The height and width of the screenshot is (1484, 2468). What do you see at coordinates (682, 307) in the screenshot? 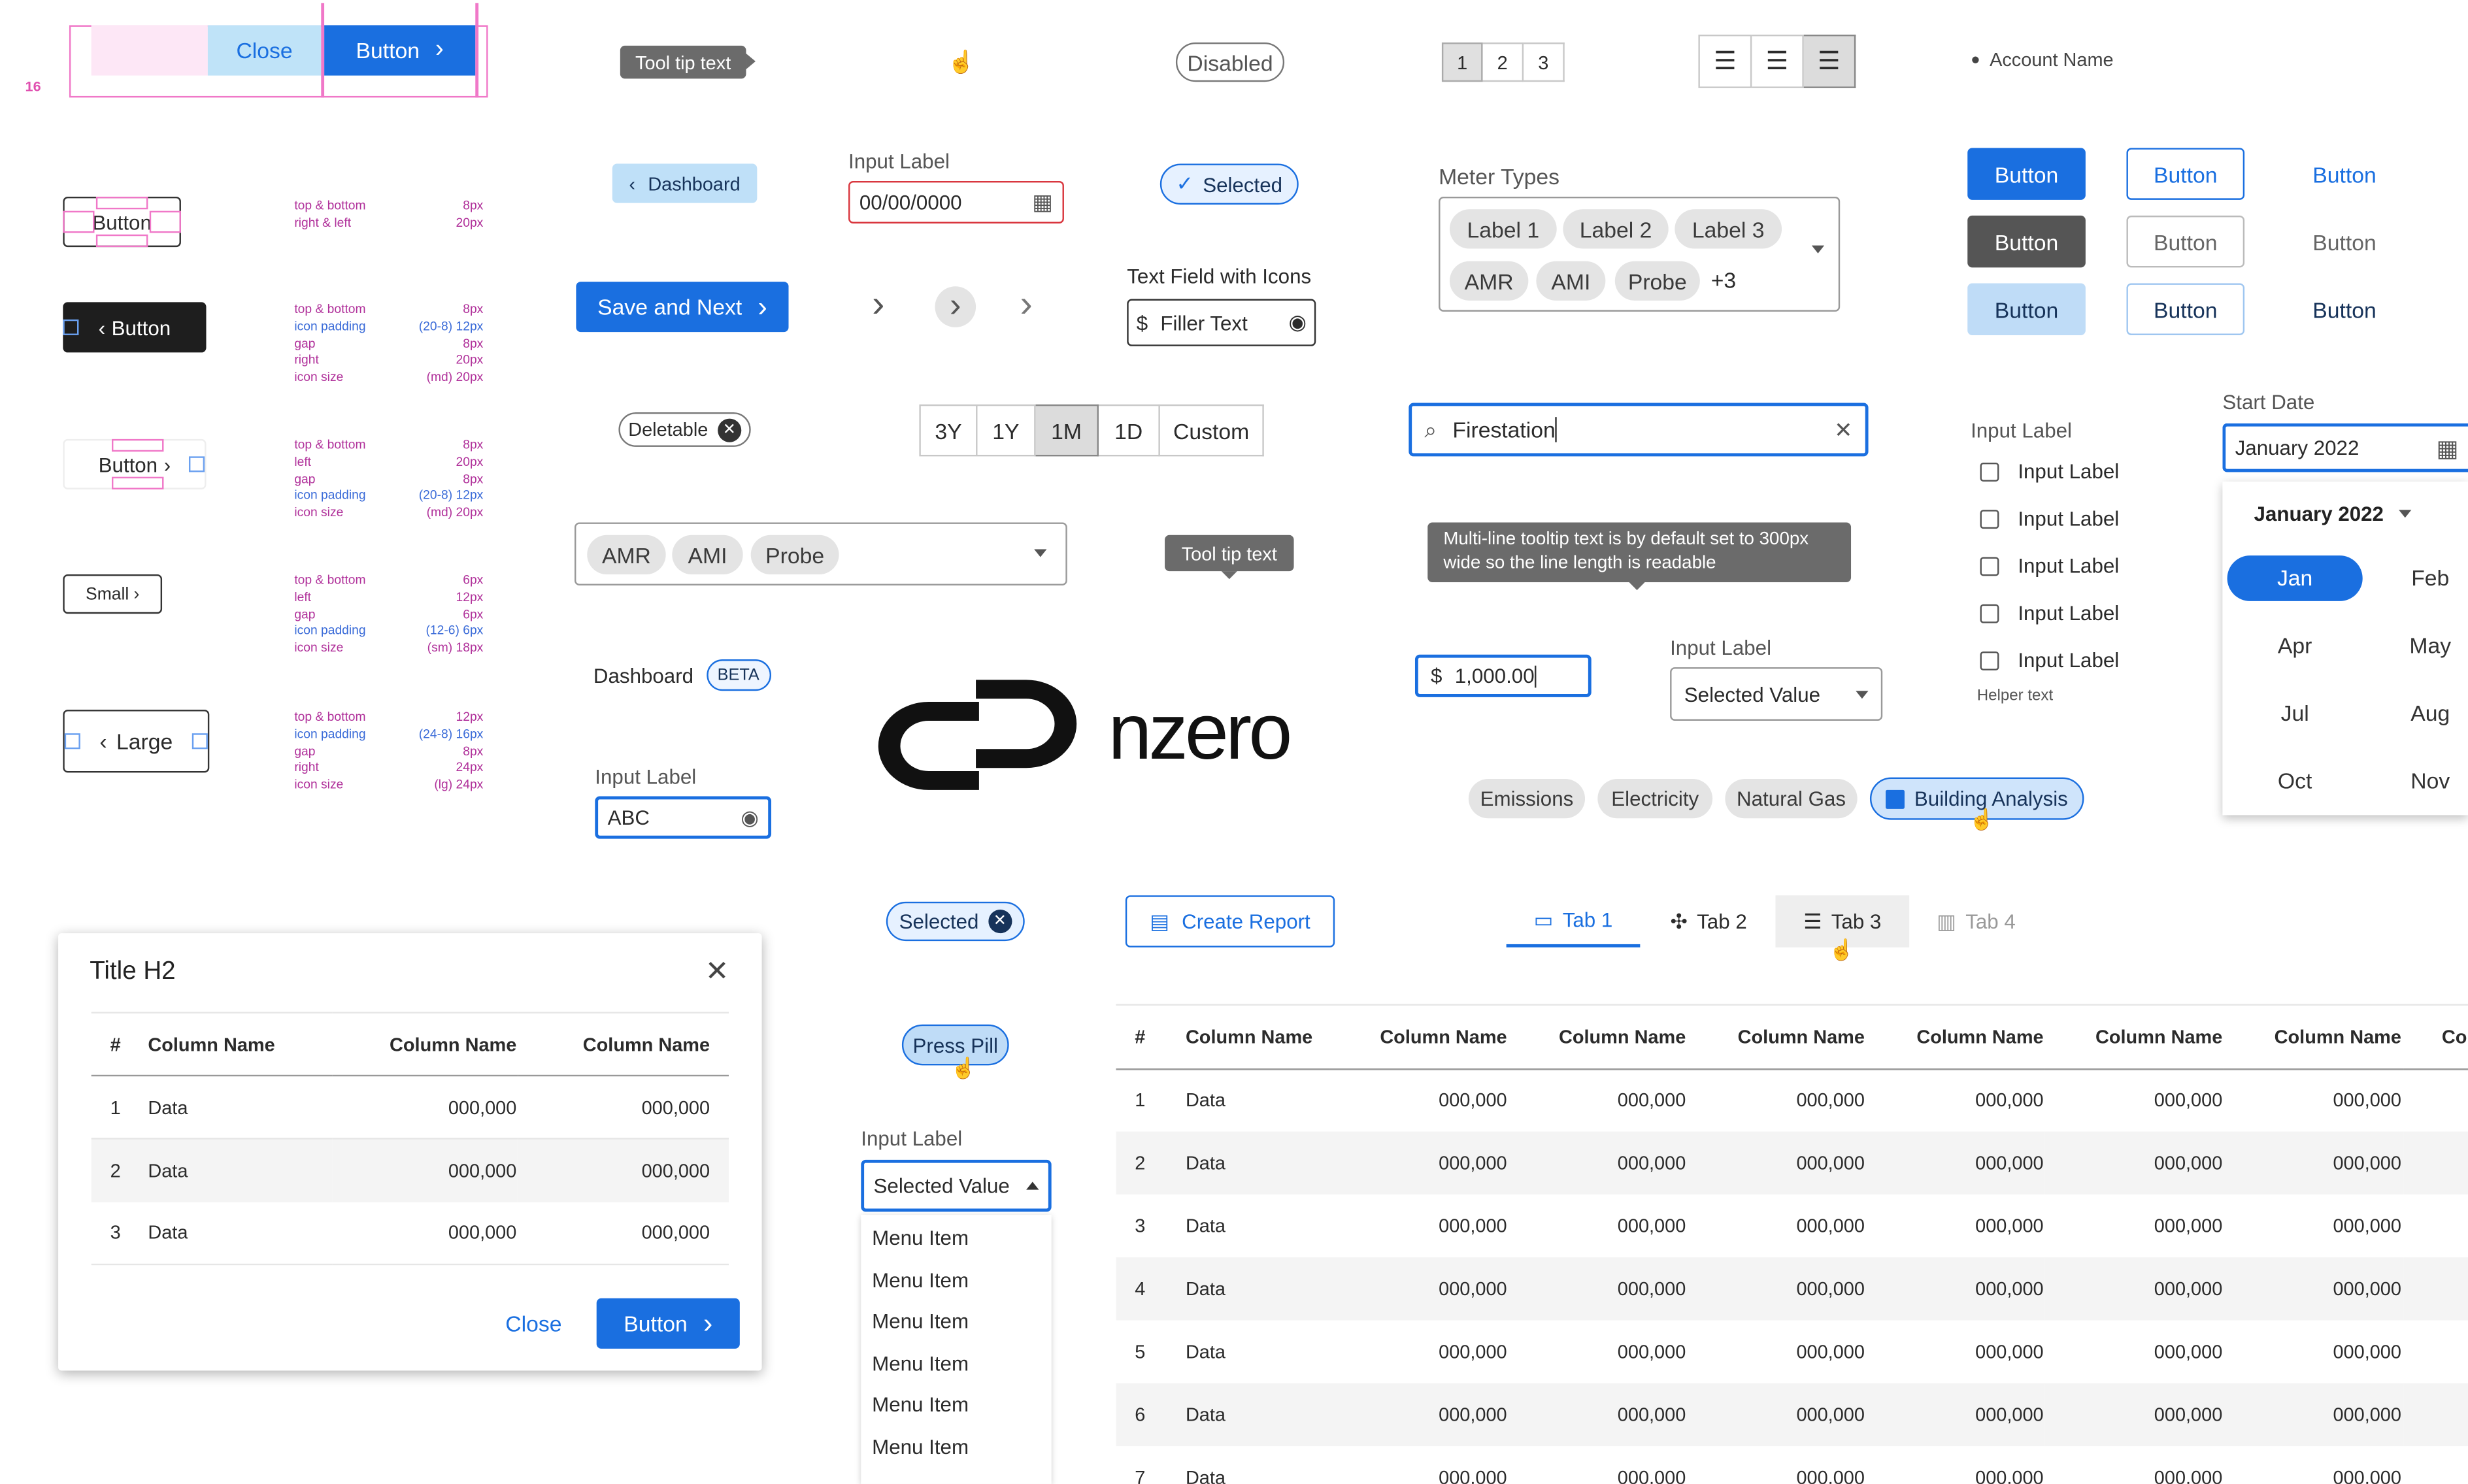
I see `save-and-next-button: Save and Next ›` at bounding box center [682, 307].